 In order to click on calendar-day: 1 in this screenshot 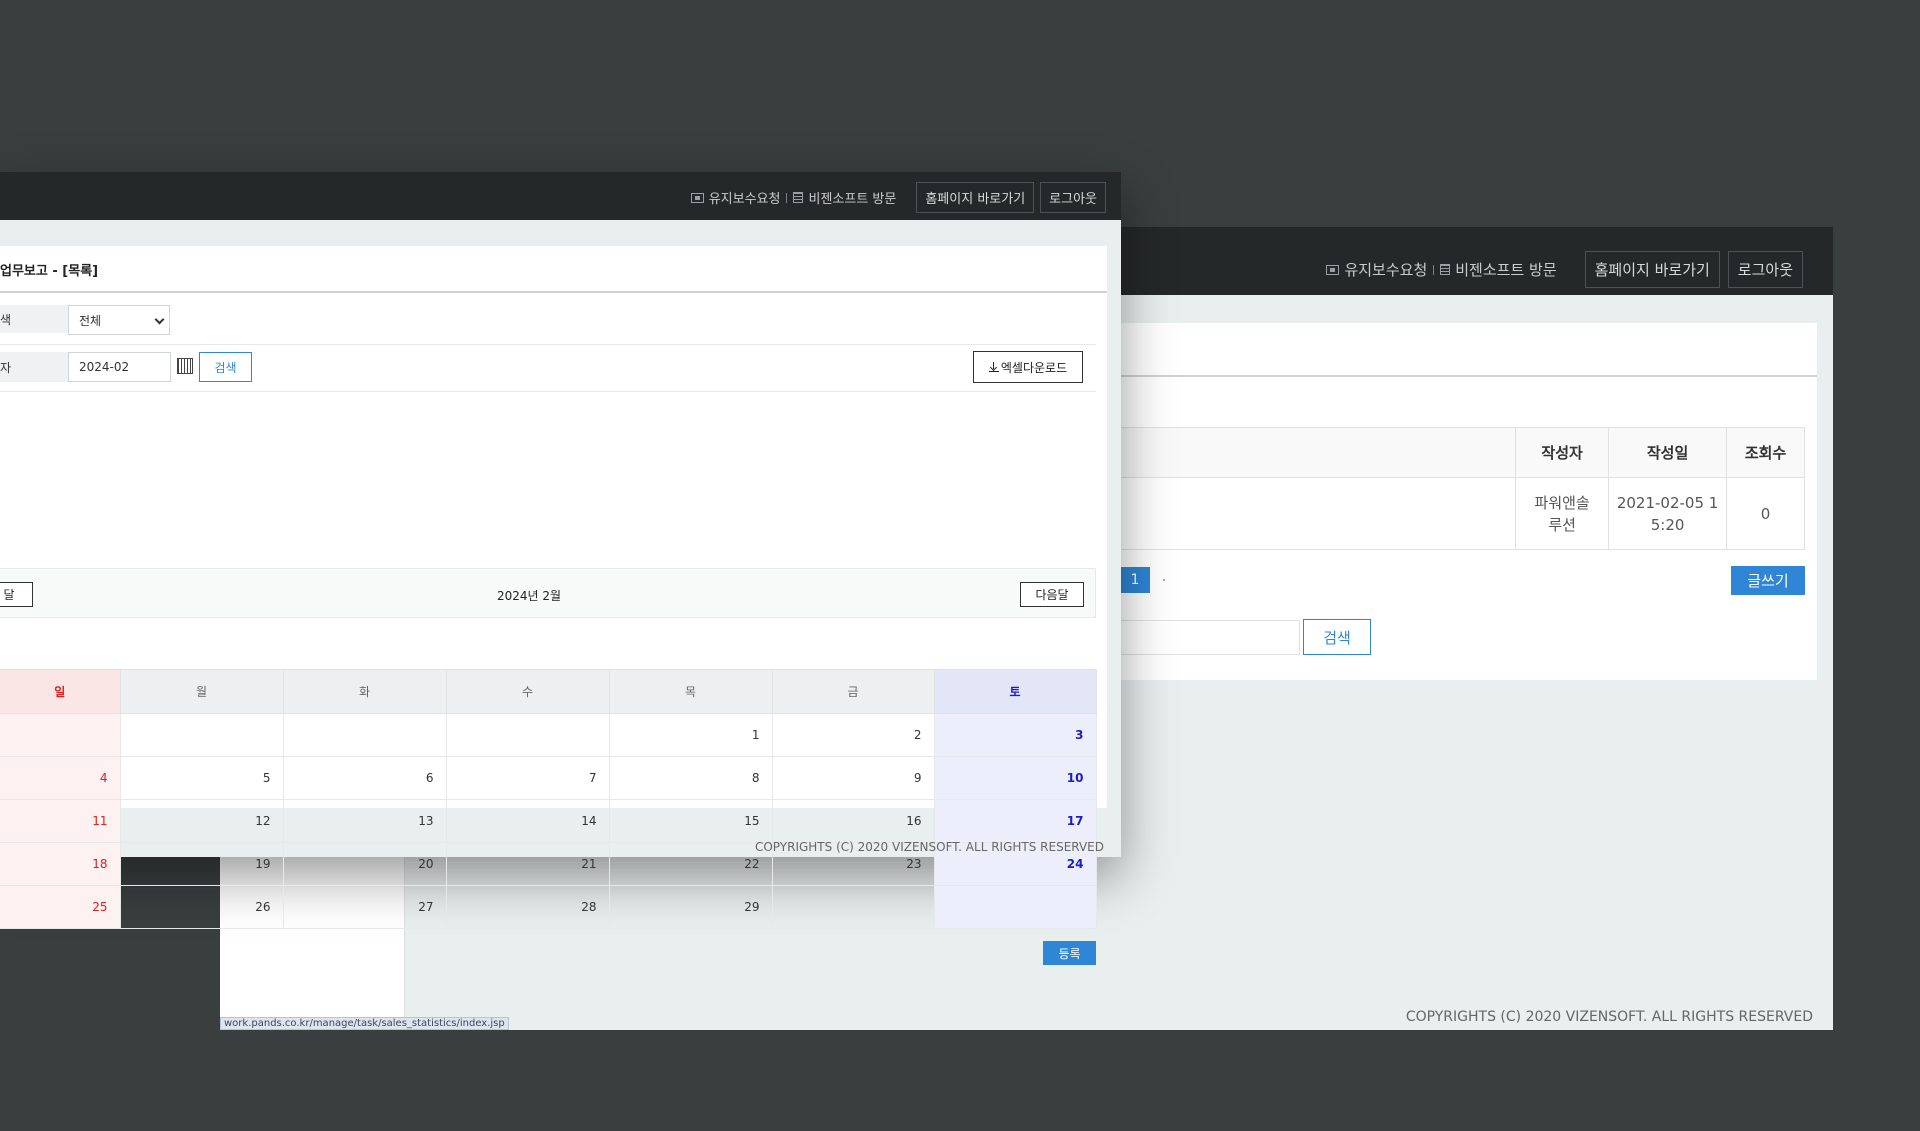, I will do `click(690, 735)`.